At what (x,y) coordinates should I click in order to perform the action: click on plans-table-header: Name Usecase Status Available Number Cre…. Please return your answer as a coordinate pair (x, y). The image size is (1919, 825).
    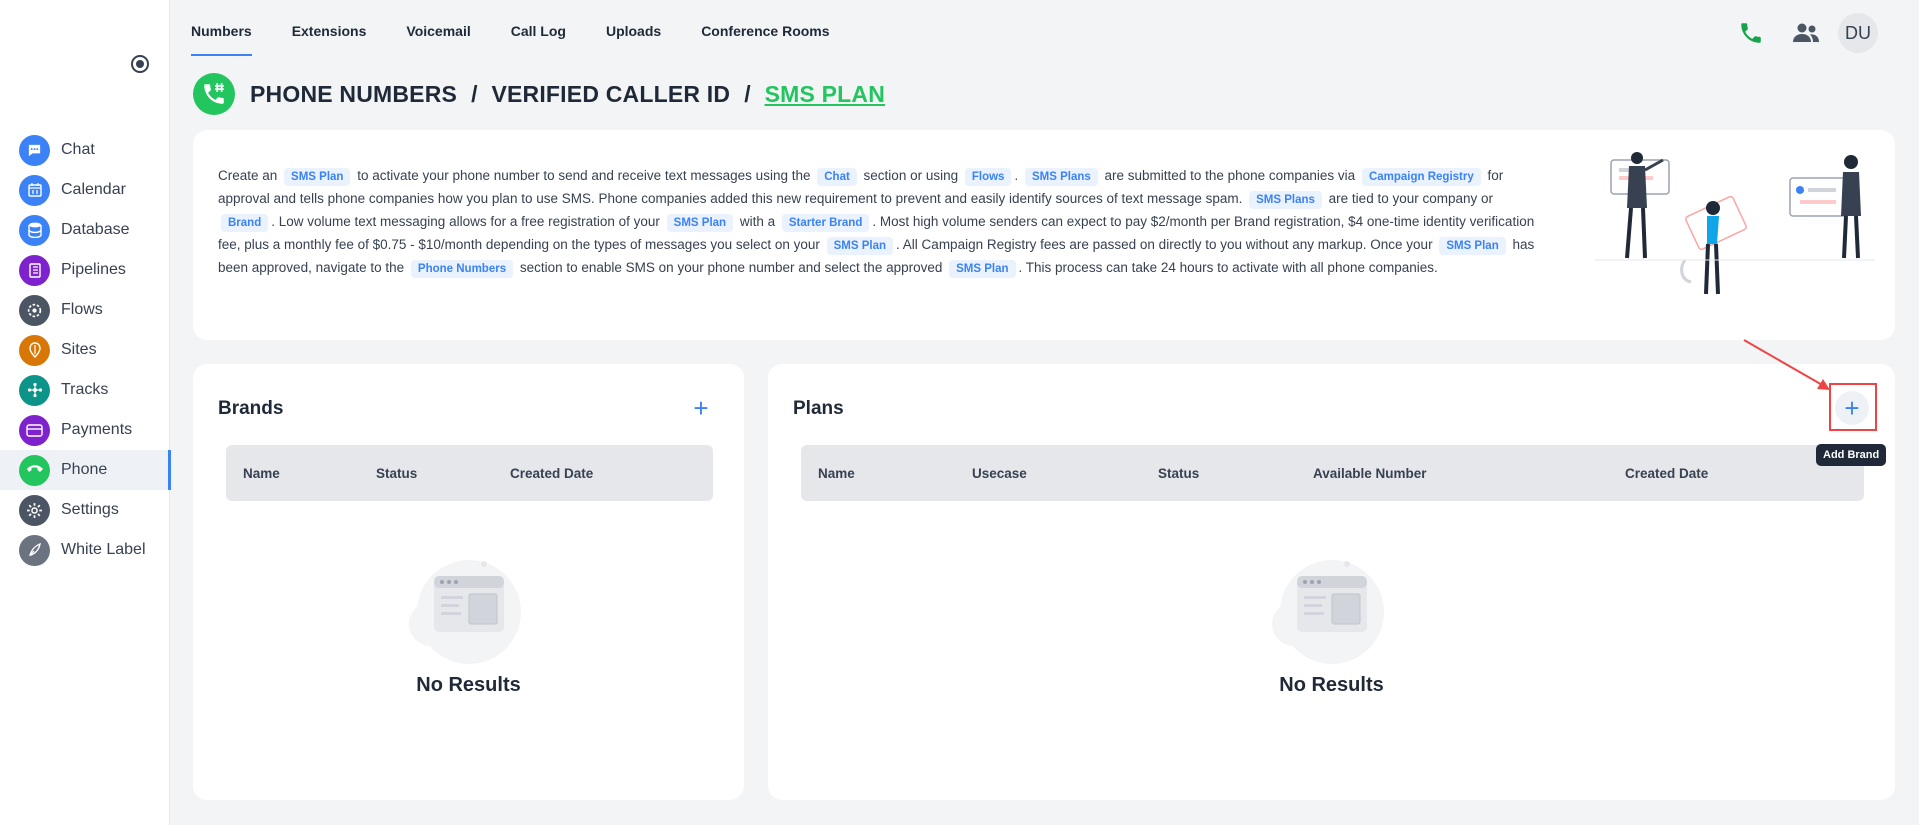
    Looking at the image, I should click on (1332, 473).